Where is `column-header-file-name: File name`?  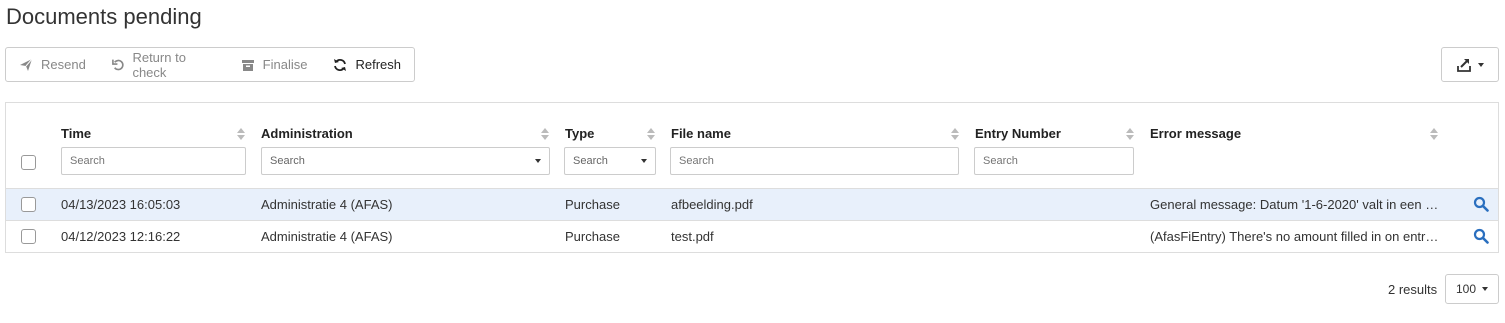 column-header-file-name: File name is located at coordinates (701, 133).